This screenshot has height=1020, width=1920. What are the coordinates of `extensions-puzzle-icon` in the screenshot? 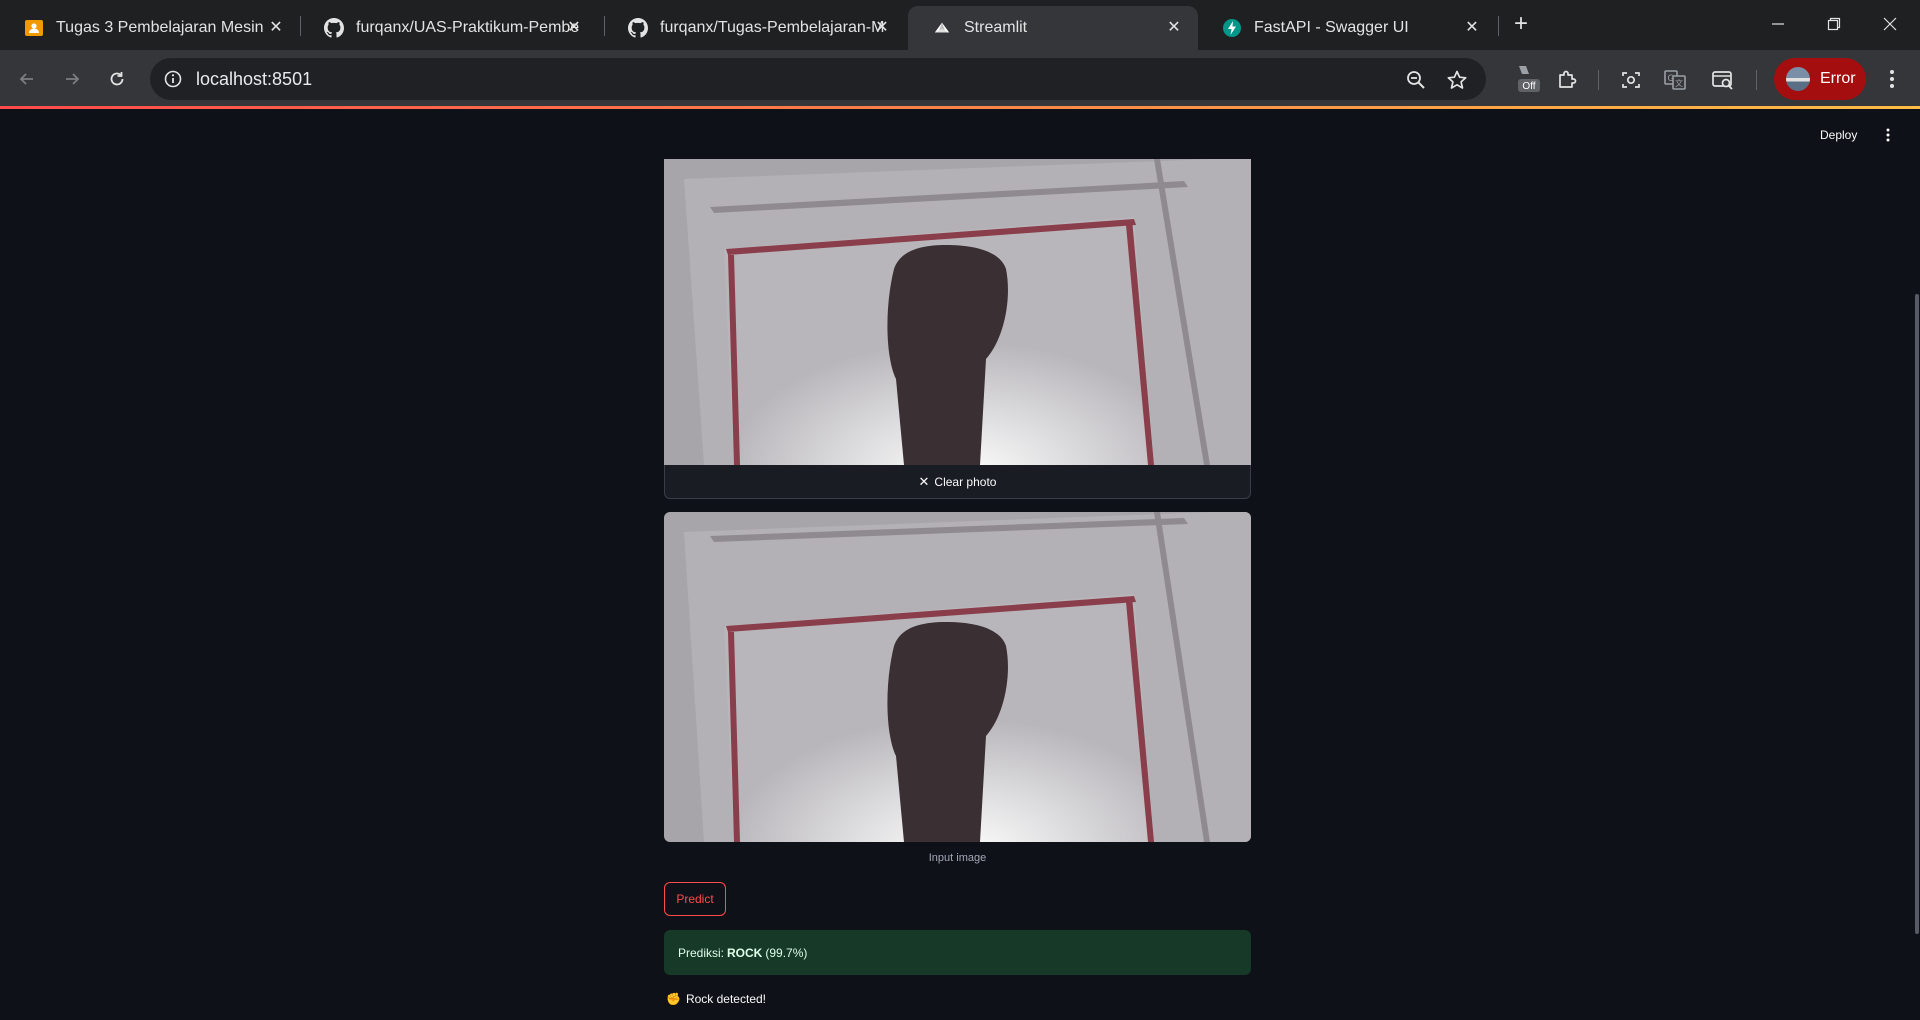 It's located at (1567, 80).